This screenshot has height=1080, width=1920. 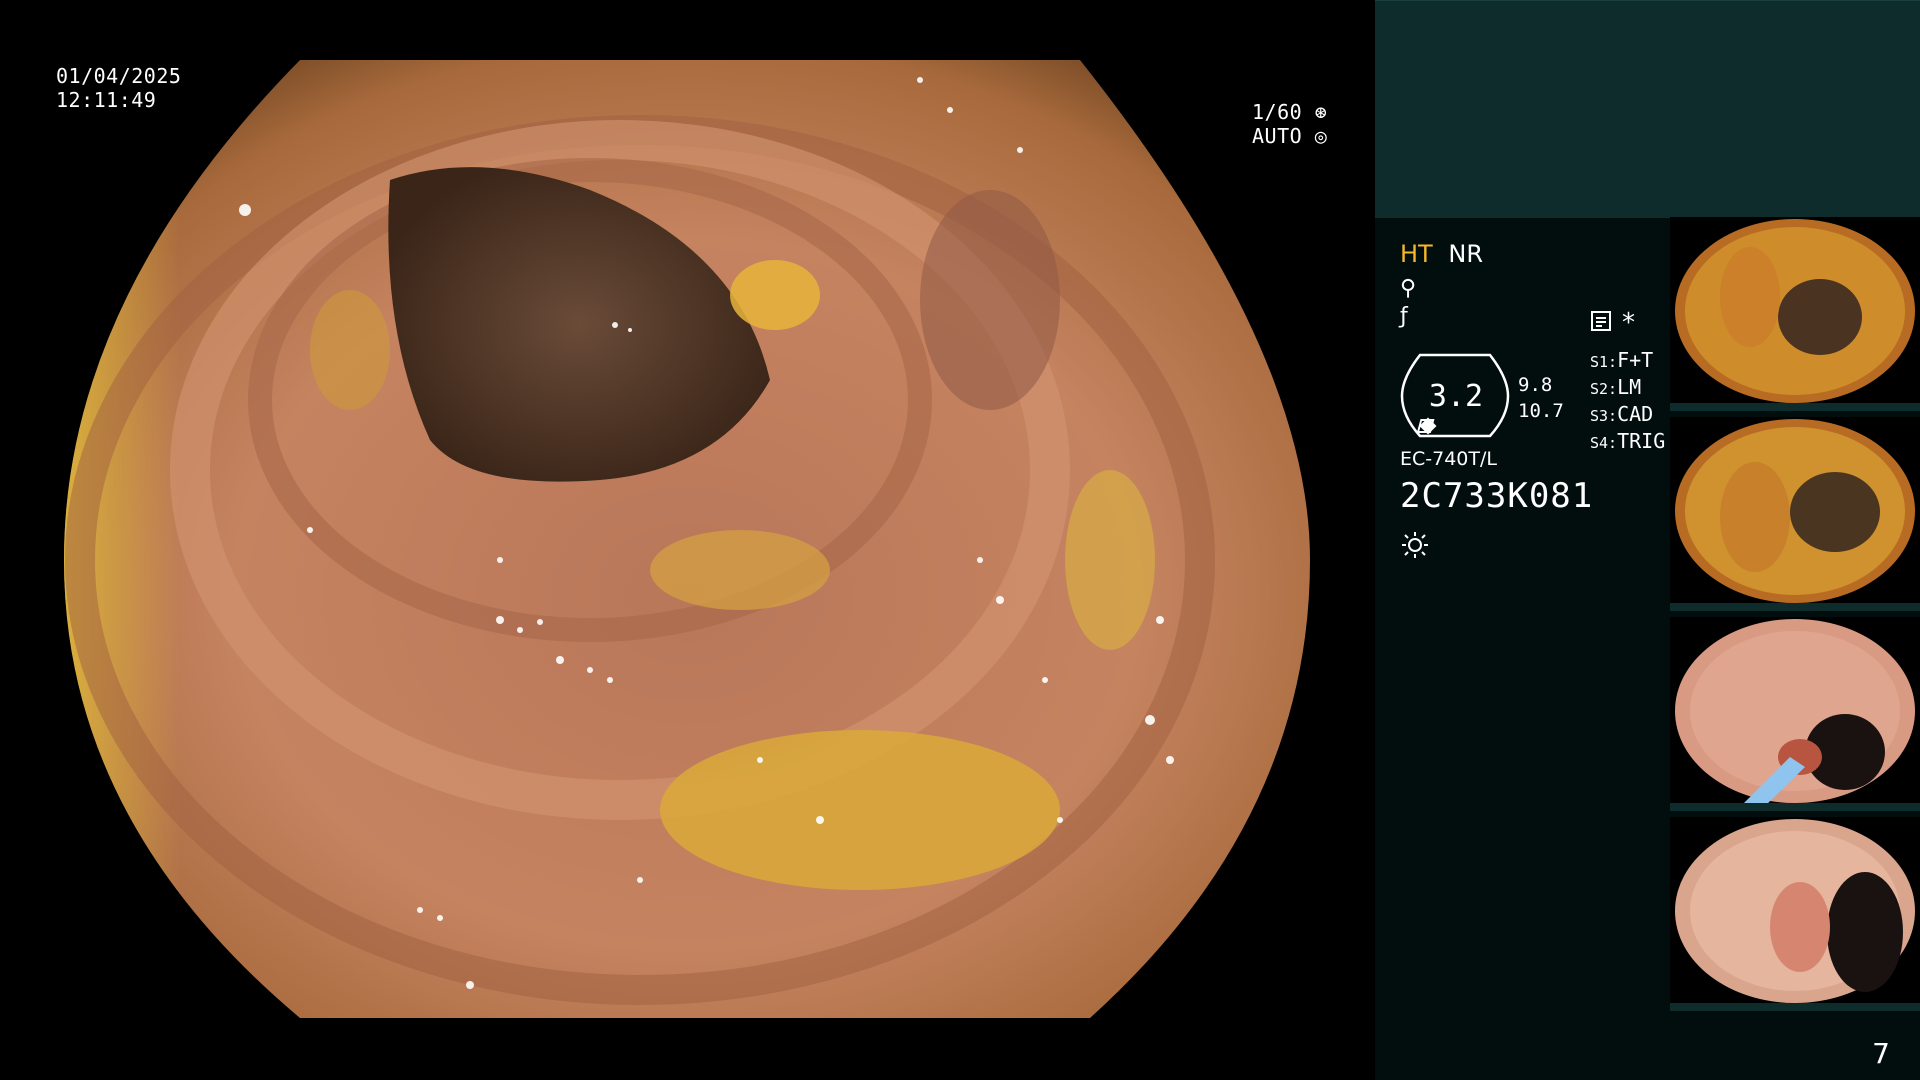 What do you see at coordinates (106, 100) in the screenshot?
I see `time-text: 12:11:49` at bounding box center [106, 100].